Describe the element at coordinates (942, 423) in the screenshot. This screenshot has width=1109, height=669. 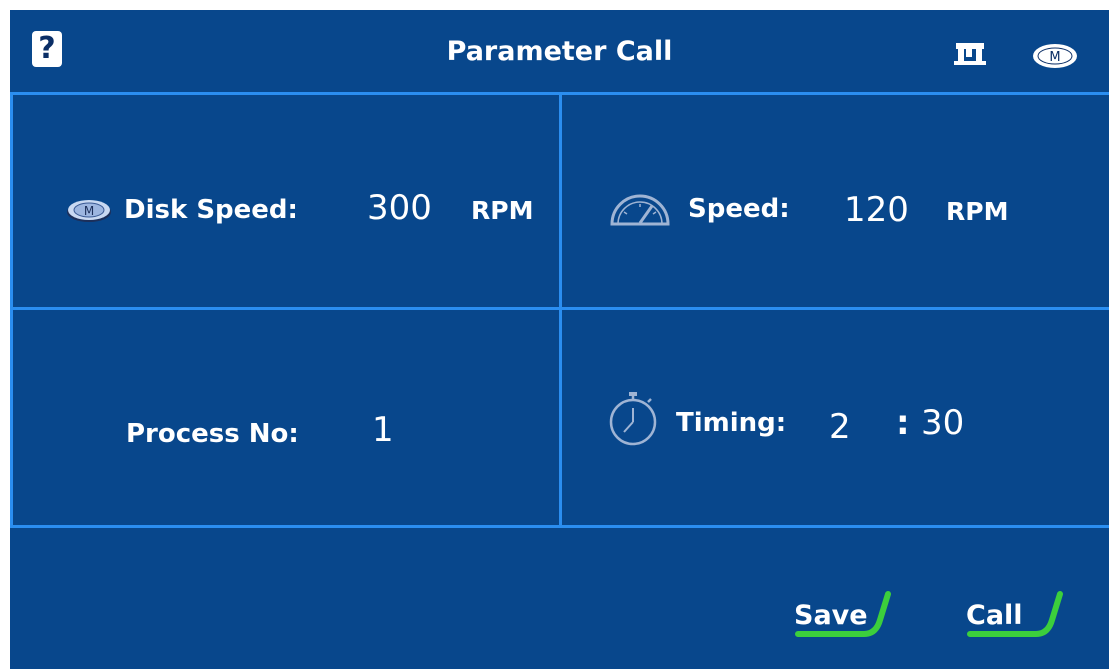
I see `timing-seconds: 30` at that location.